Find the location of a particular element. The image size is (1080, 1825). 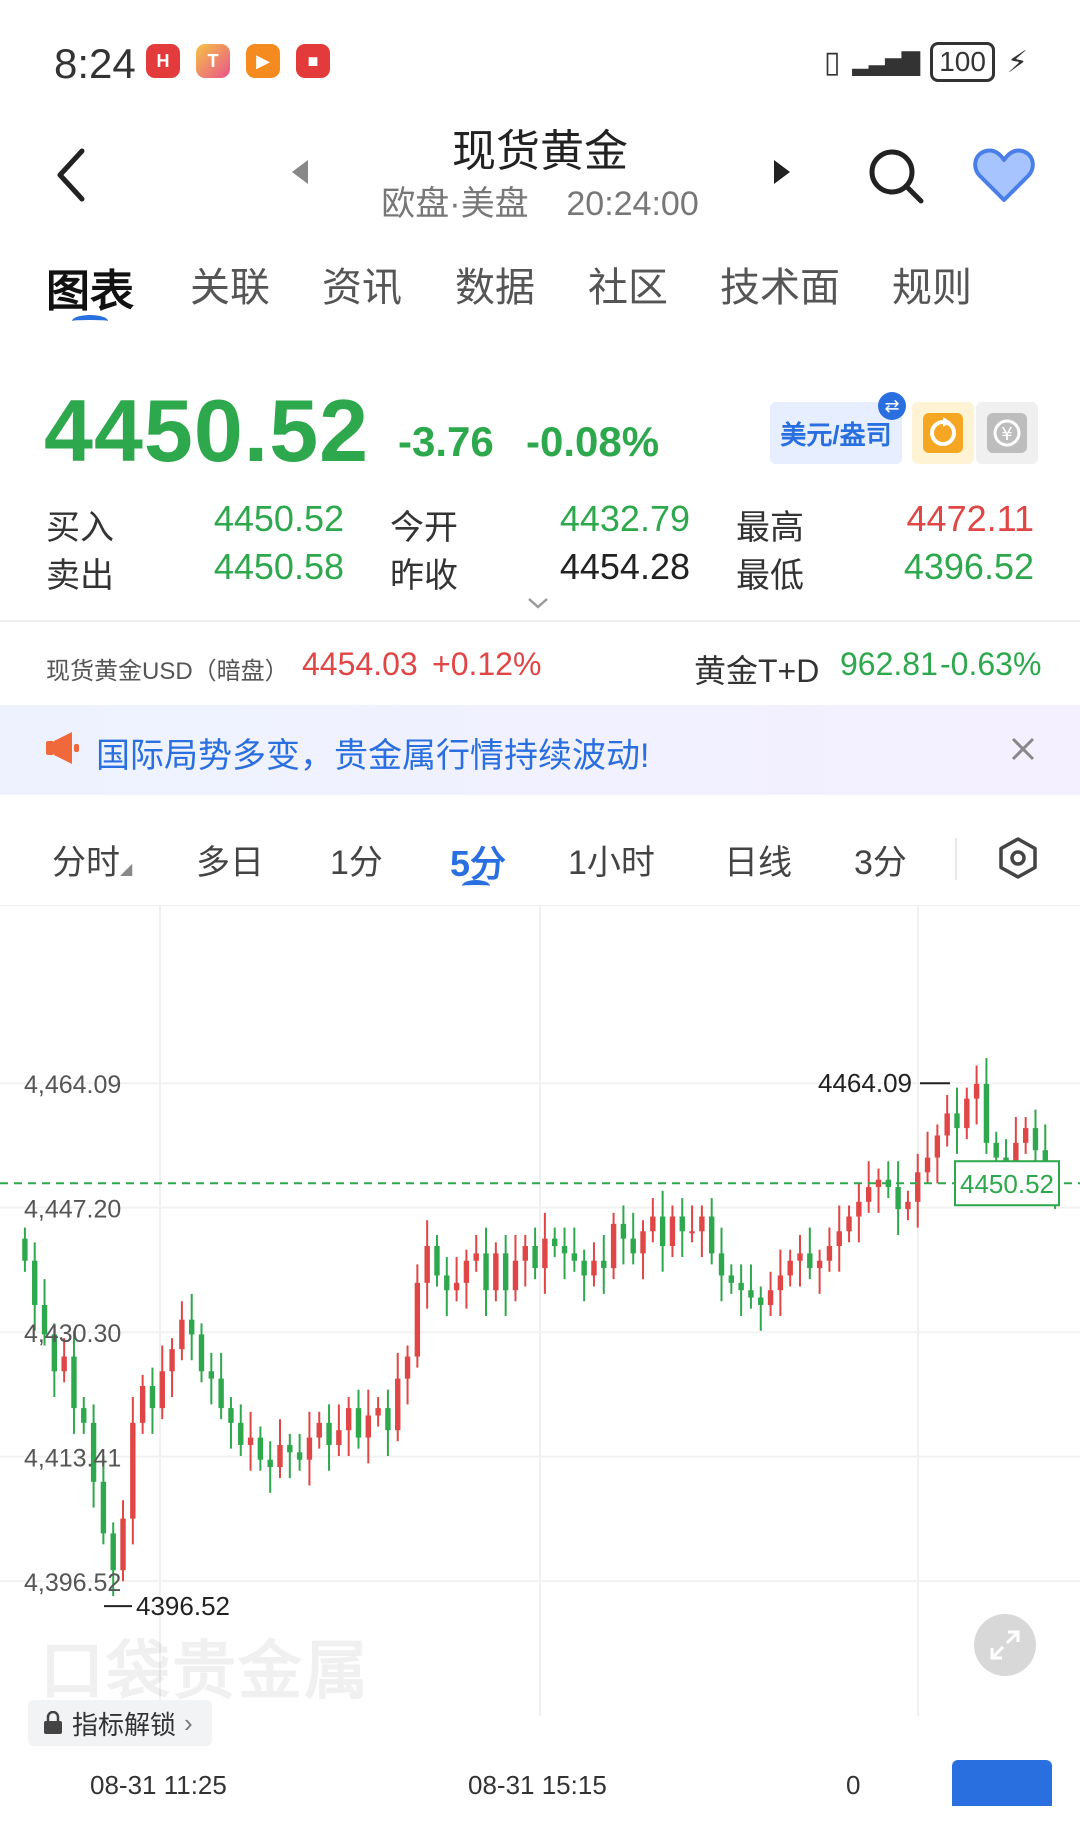

expand-arrows-icon is located at coordinates (1005, 1645).